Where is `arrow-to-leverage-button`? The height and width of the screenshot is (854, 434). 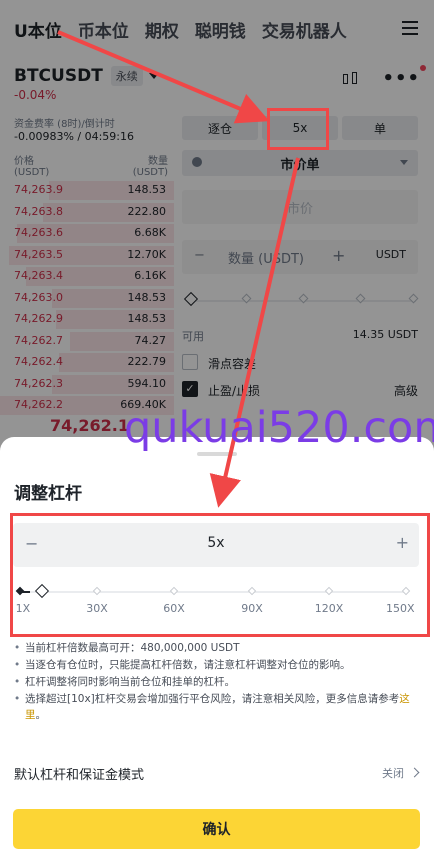 arrow-to-leverage-button is located at coordinates (163, 77).